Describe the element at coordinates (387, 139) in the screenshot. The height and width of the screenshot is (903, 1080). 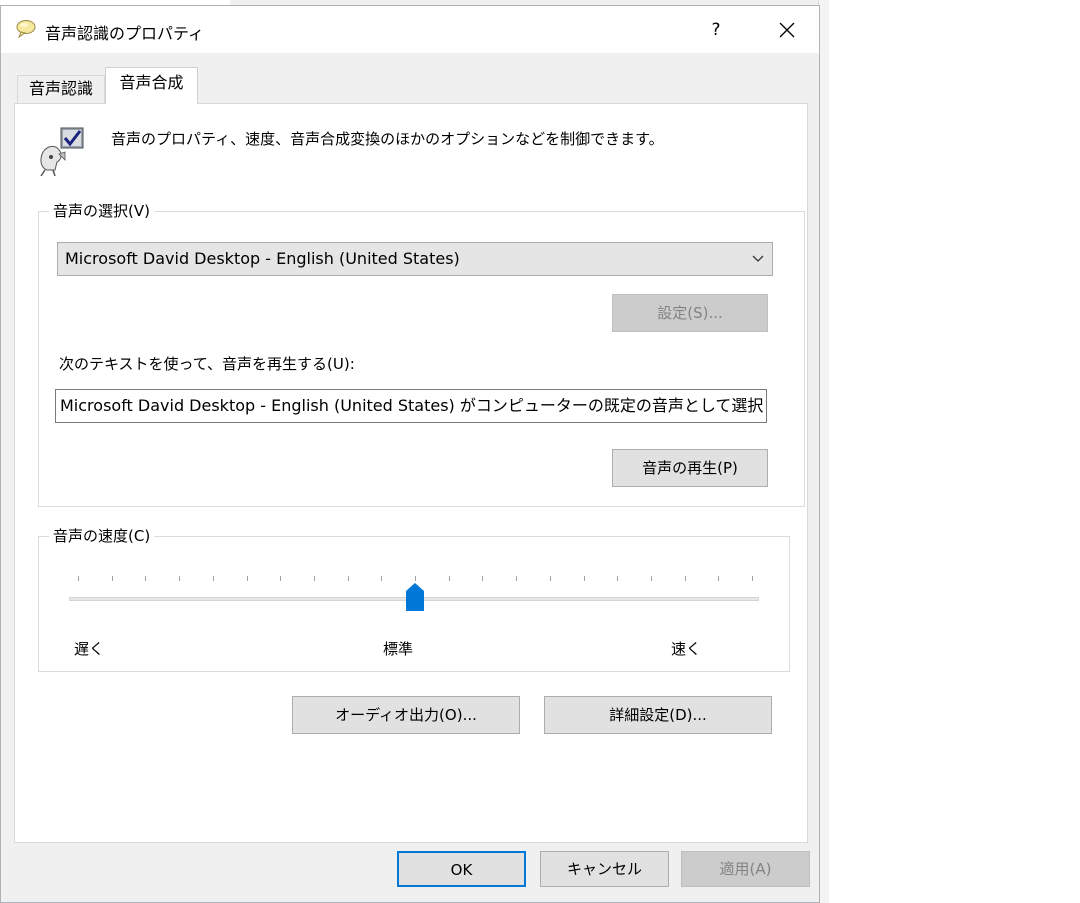
I see `description-text: 音声のプロパティ、速度、音声合成変換のほかのオプションなどを制御できます。` at that location.